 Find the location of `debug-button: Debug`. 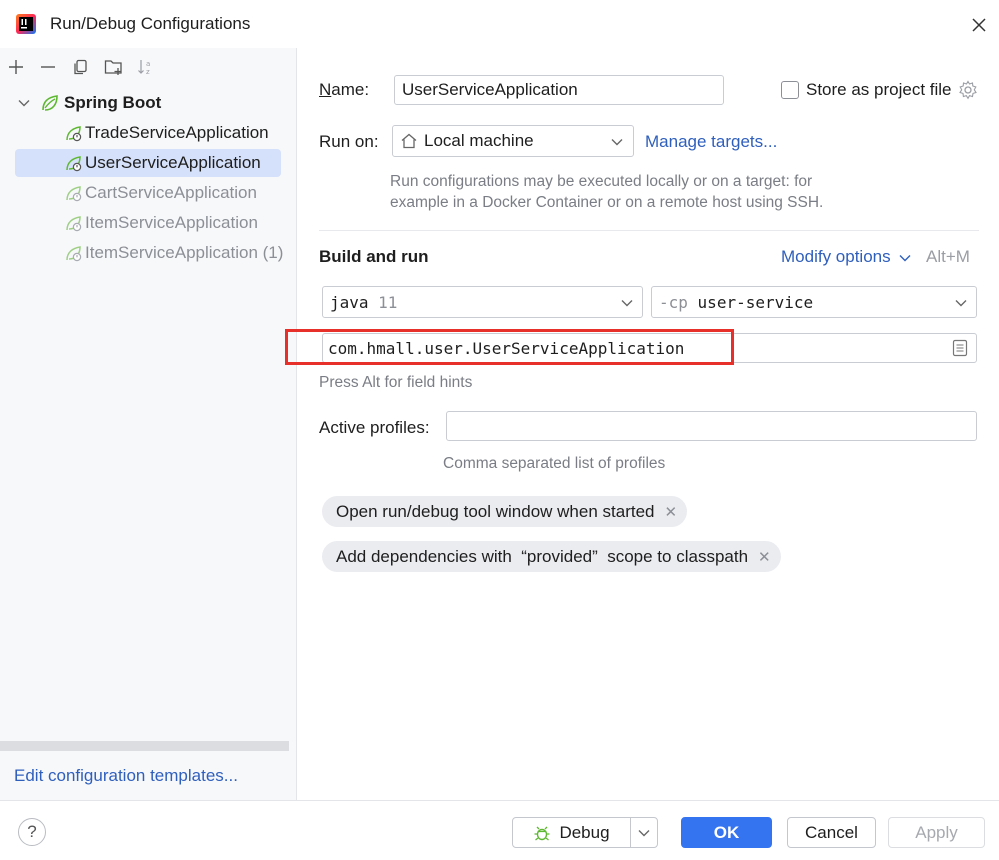

debug-button: Debug is located at coordinates (572, 832).